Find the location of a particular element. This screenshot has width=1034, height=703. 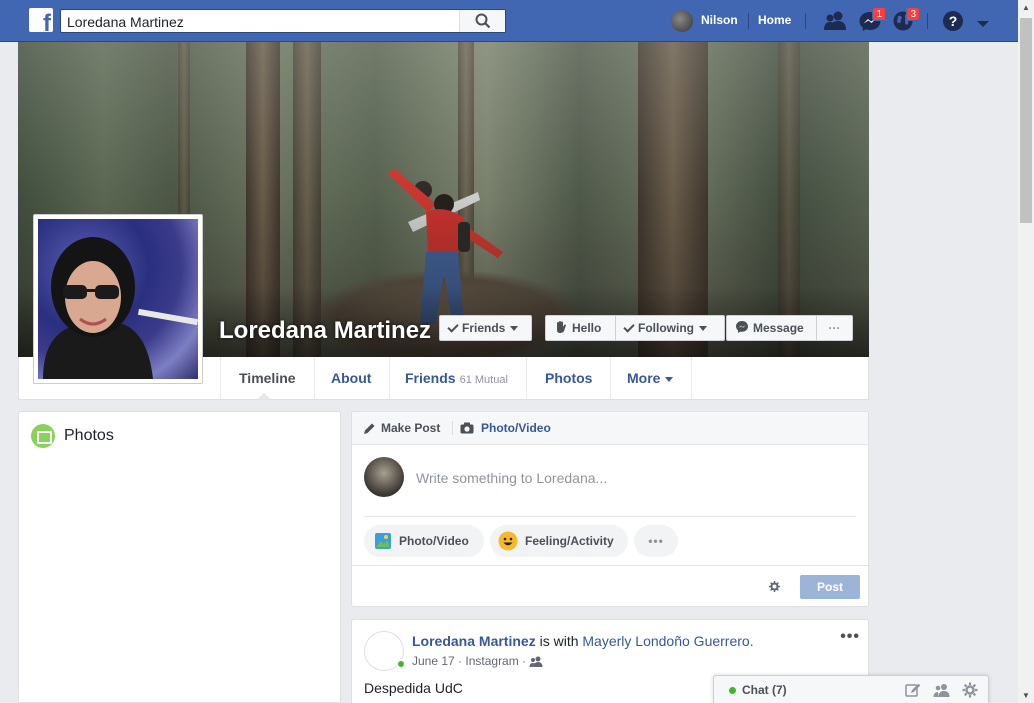

hello-button-label: Hello is located at coordinates (587, 328).